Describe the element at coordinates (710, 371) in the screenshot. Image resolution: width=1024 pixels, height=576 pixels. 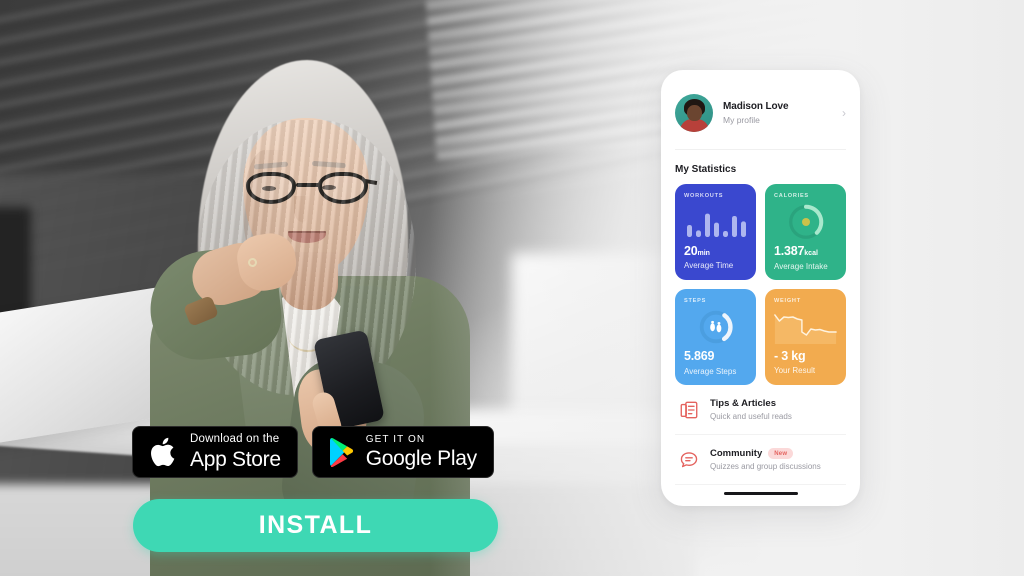
I see `steps-description: Average Steps` at that location.